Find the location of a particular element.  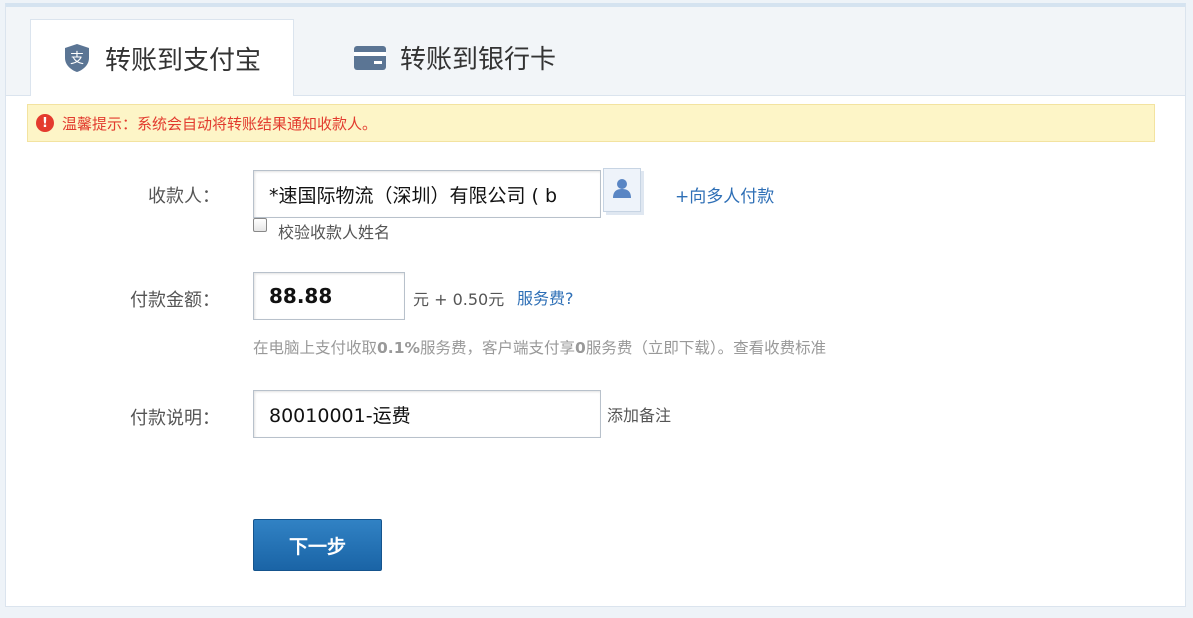

next-step-button: 下一步 is located at coordinates (317, 545).